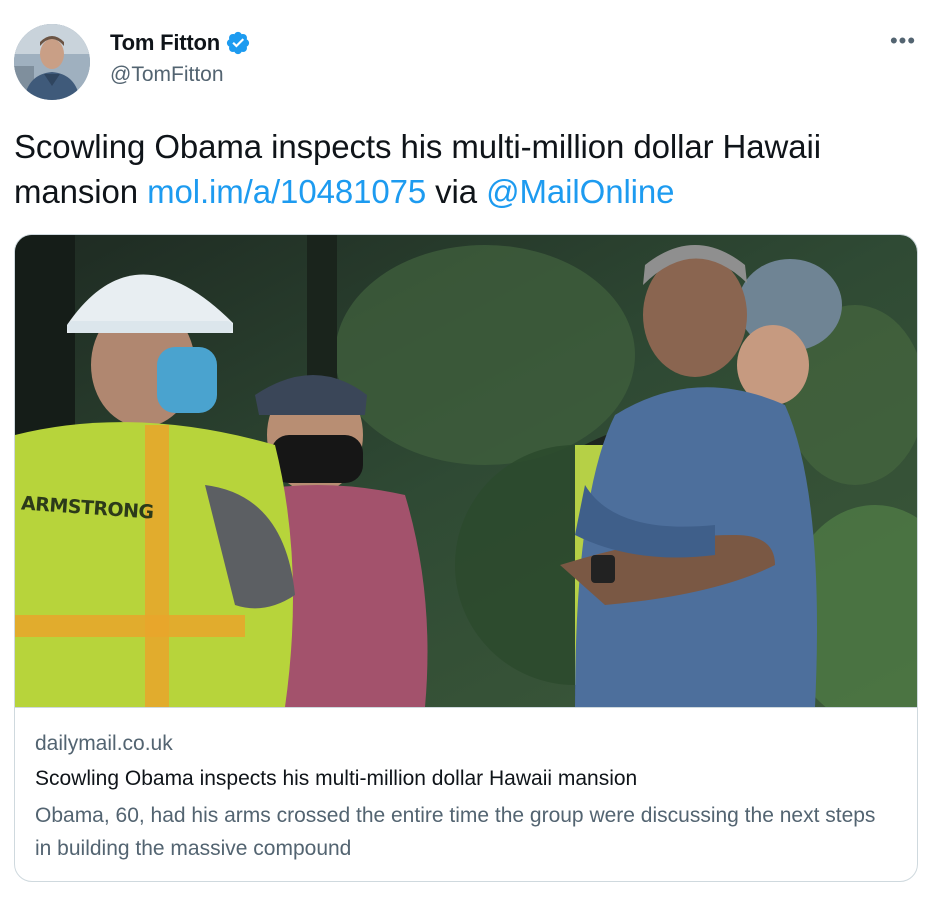 This screenshot has height=904, width=936. I want to click on verified-badge-icon, so click(238, 43).